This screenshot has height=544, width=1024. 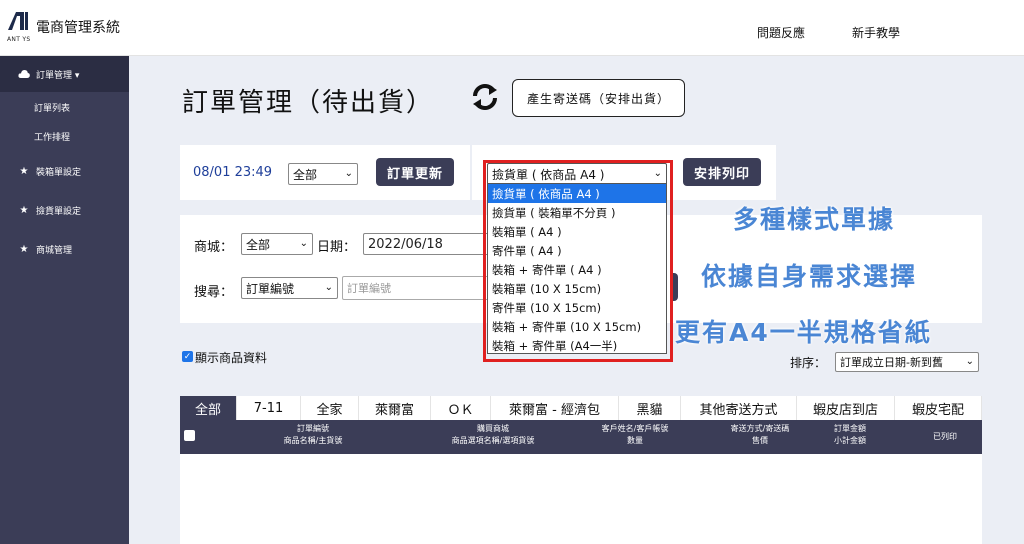 What do you see at coordinates (54, 250) in the screenshot?
I see `sidebar-item-label: 商城管理` at bounding box center [54, 250].